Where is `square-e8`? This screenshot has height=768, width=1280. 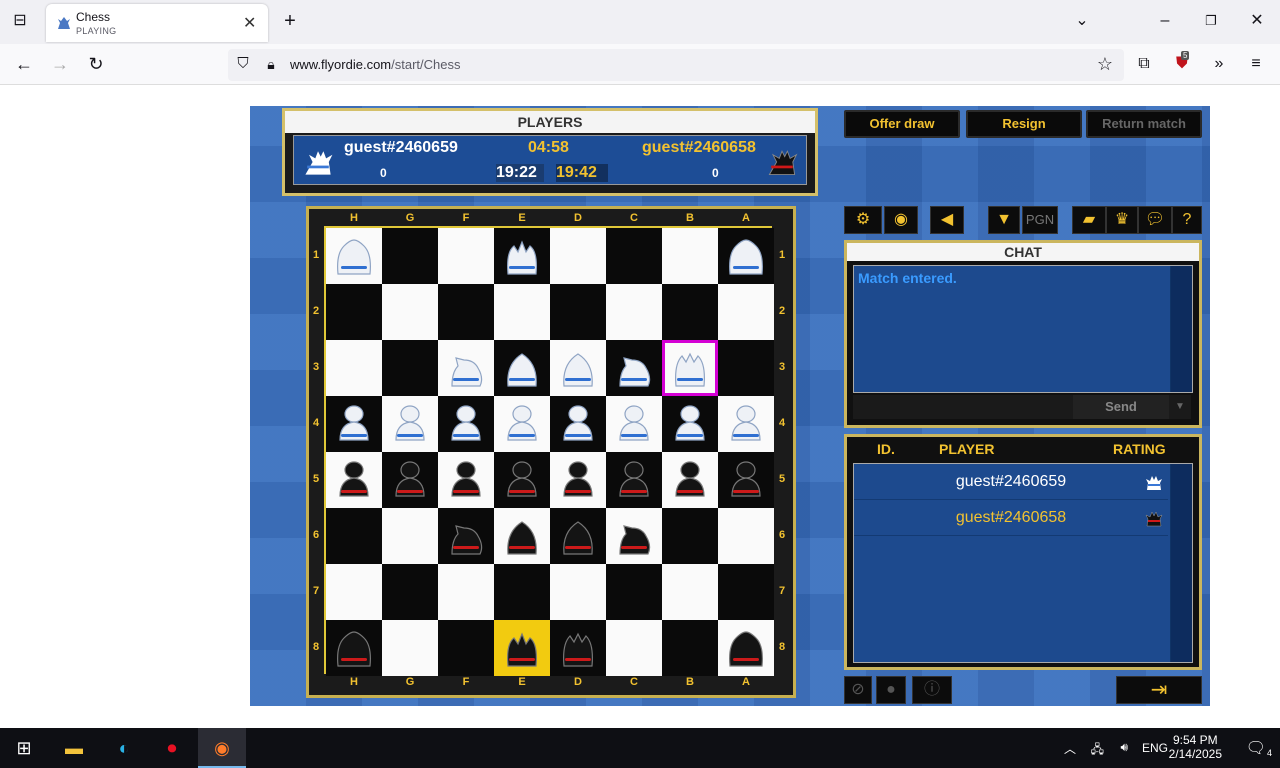
square-e8 is located at coordinates (522, 648).